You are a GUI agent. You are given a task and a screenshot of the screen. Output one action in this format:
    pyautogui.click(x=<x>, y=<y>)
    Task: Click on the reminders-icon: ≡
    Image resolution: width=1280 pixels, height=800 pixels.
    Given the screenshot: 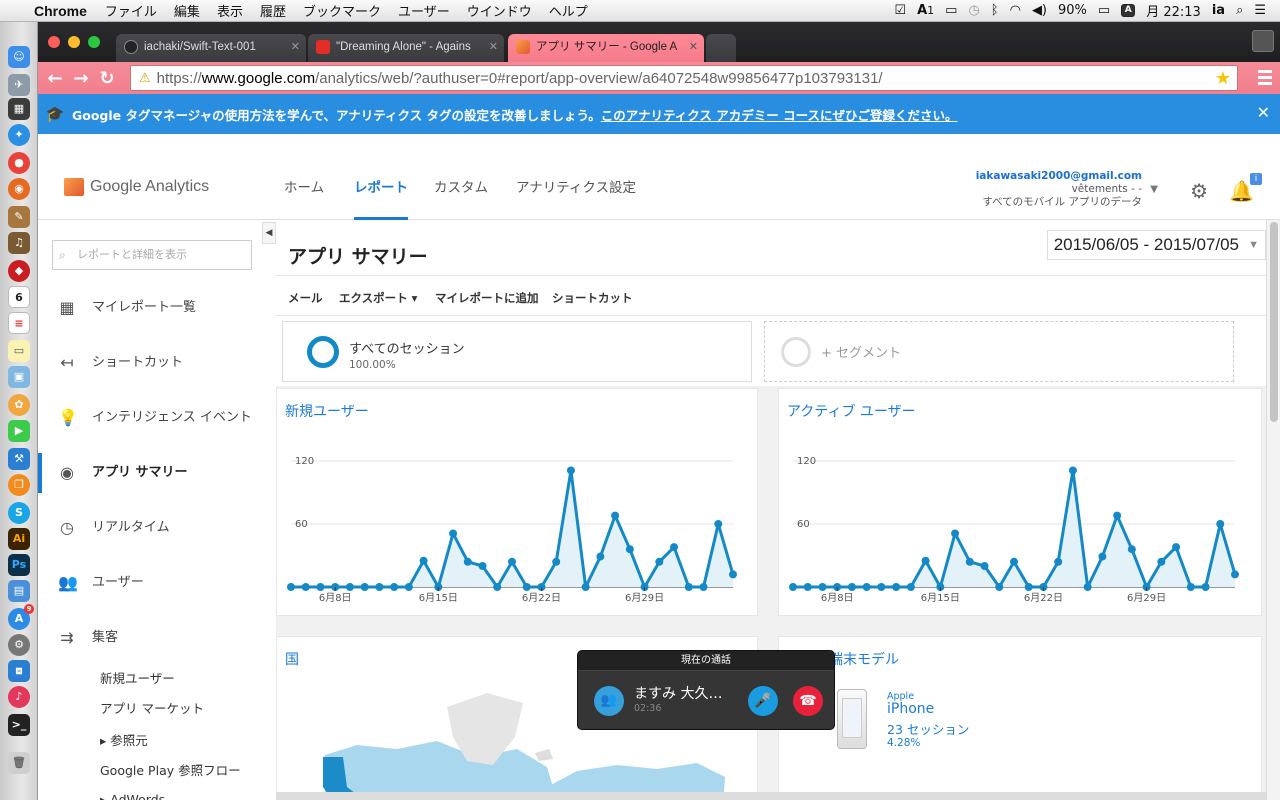 What is the action you would take?
    pyautogui.click(x=19, y=323)
    